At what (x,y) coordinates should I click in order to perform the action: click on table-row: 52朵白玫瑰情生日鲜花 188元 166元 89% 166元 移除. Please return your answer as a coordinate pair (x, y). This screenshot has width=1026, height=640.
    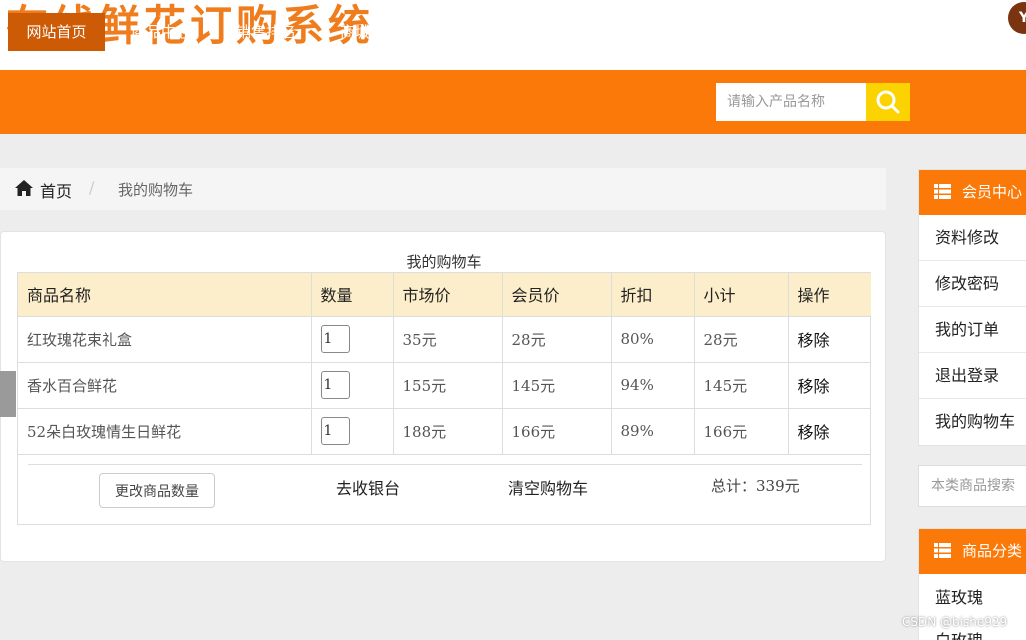
    Looking at the image, I should click on (444, 431).